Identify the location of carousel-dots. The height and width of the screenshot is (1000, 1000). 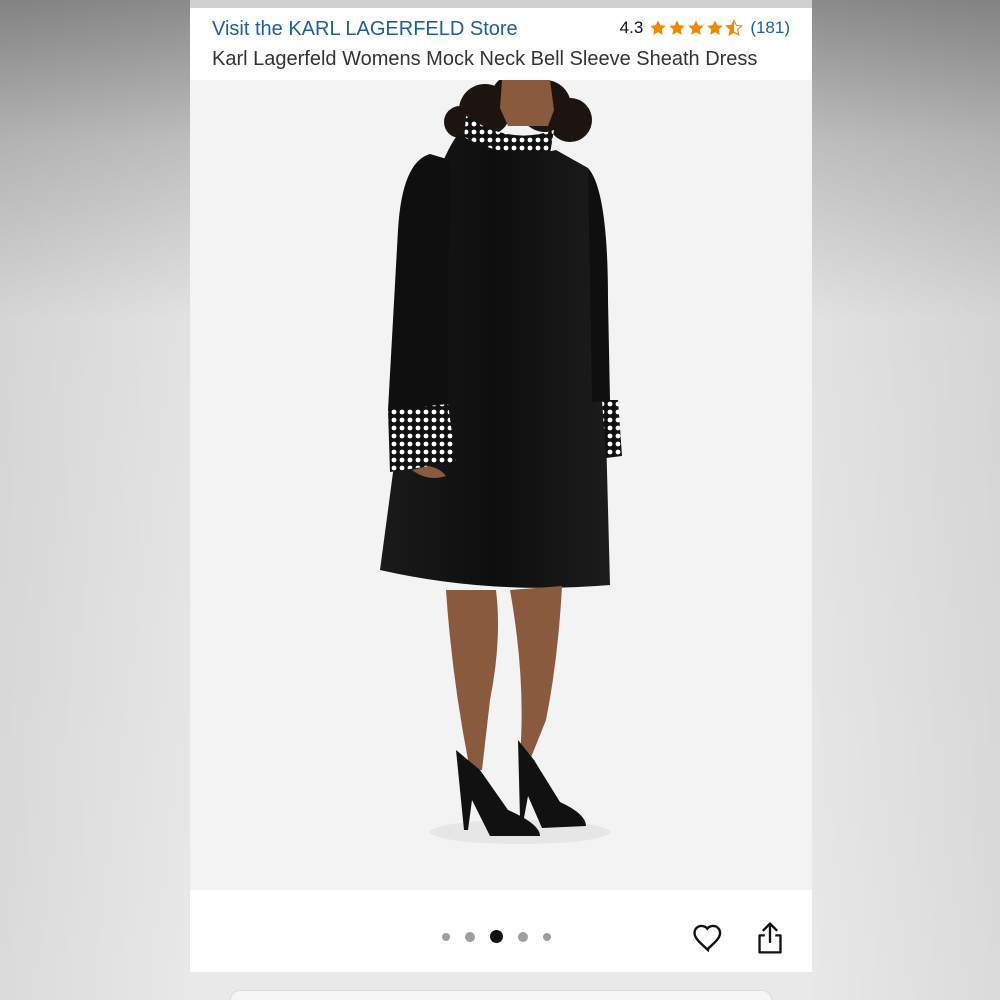
(504, 936).